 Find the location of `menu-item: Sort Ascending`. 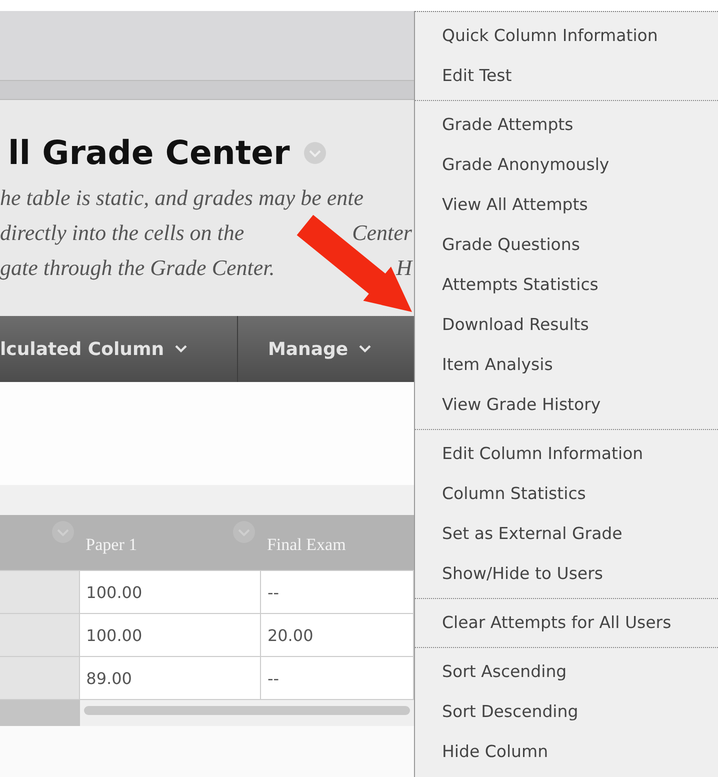

menu-item: Sort Ascending is located at coordinates (566, 672).